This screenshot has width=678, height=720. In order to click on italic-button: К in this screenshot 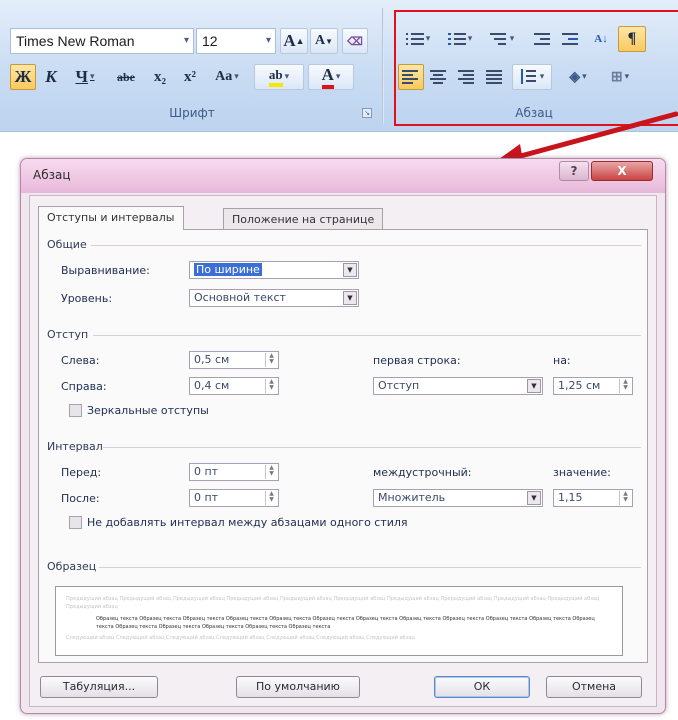, I will do `click(51, 77)`.